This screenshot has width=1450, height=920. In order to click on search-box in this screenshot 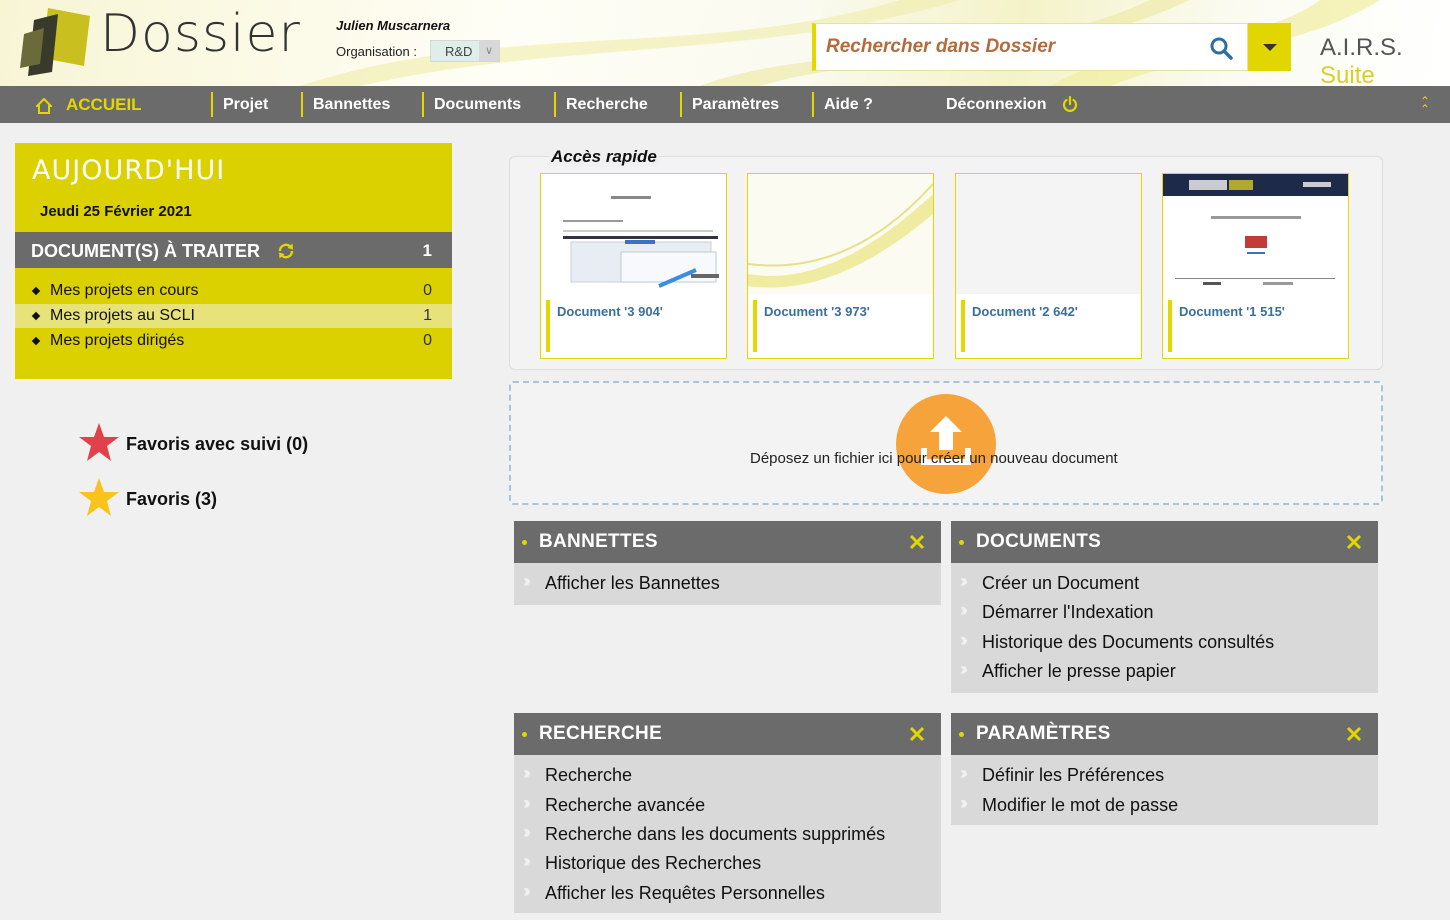, I will do `click(1030, 47)`.